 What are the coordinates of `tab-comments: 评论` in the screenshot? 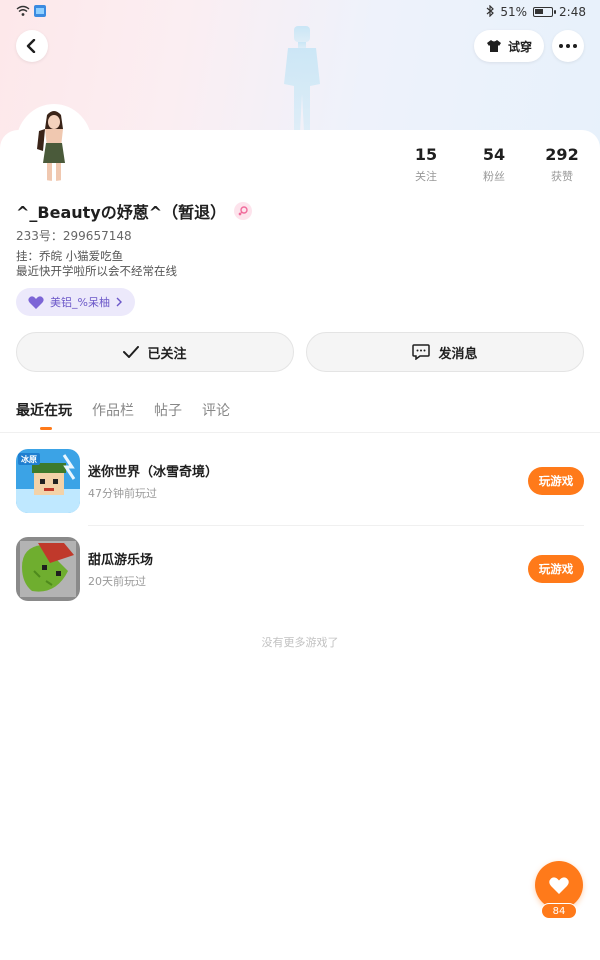 It's located at (216, 410).